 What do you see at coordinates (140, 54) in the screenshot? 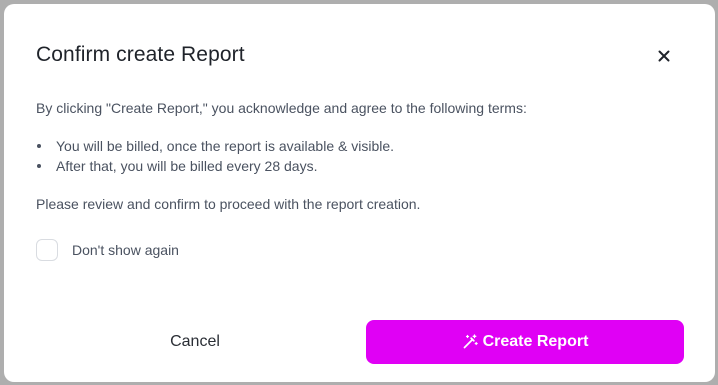
I see `dialog-title: Confirm create Report` at bounding box center [140, 54].